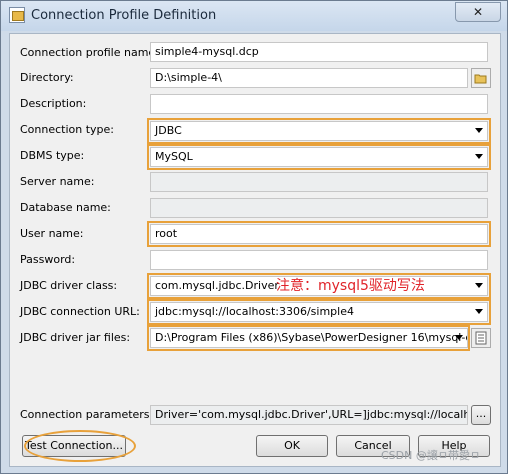 The width and height of the screenshot is (508, 474). What do you see at coordinates (168, 130) in the screenshot?
I see `connection-type-value: JDBC` at bounding box center [168, 130].